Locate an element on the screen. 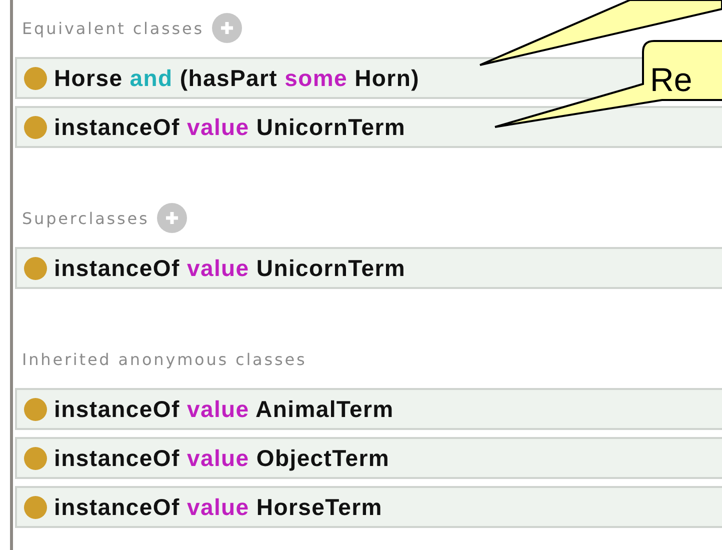 Image resolution: width=722 pixels, height=550 pixels. class-expression: instanceOf value HorseTerm is located at coordinates (218, 507).